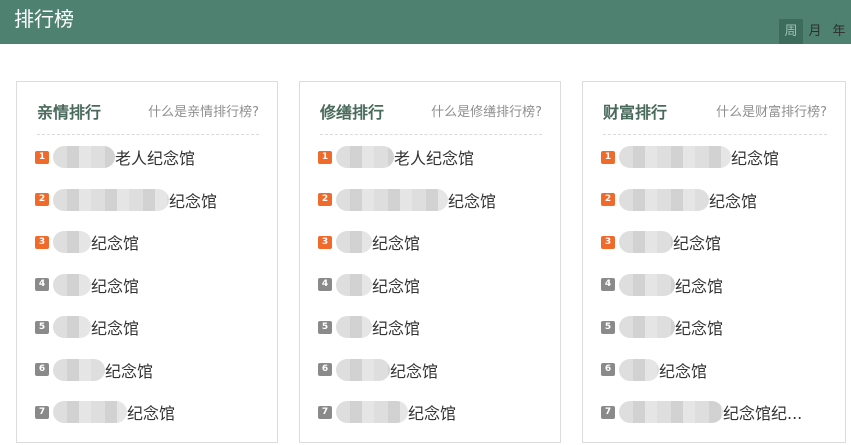  What do you see at coordinates (486, 110) in the screenshot?
I see `help-link: 什么是修缮排行榜?` at bounding box center [486, 110].